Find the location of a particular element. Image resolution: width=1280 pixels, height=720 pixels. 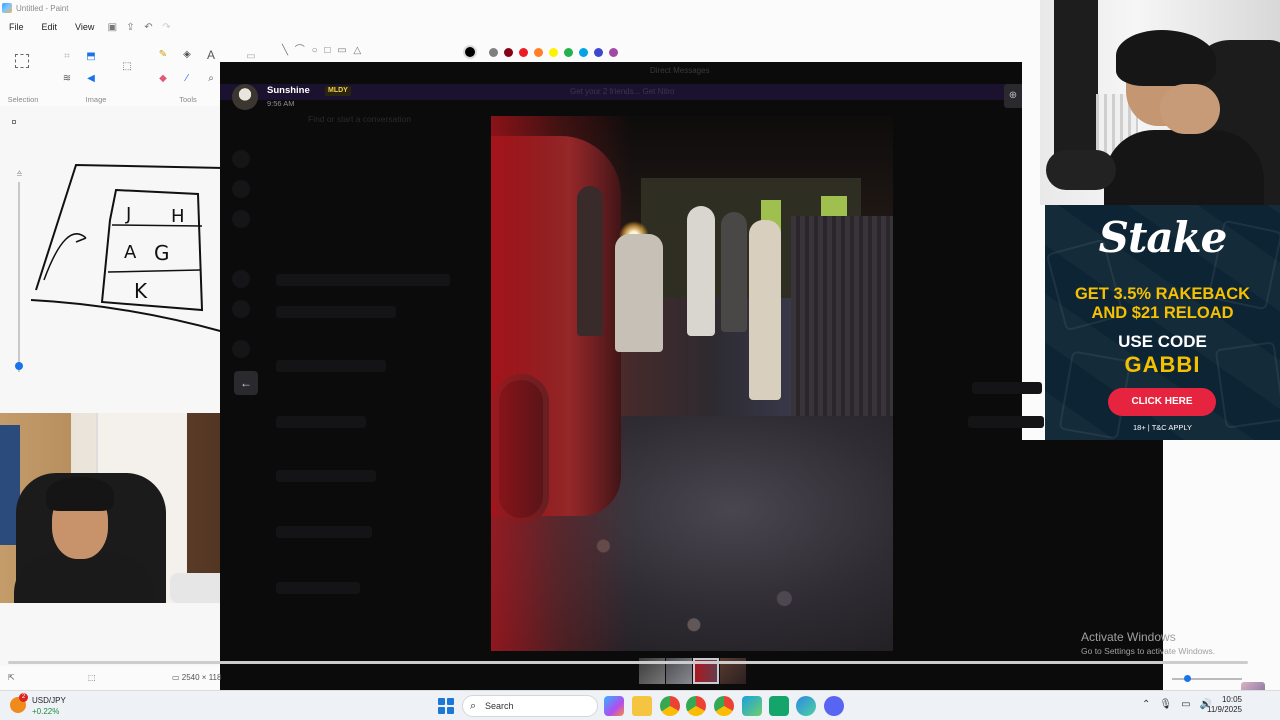

webcam-mic is located at coordinates (1081, 170).